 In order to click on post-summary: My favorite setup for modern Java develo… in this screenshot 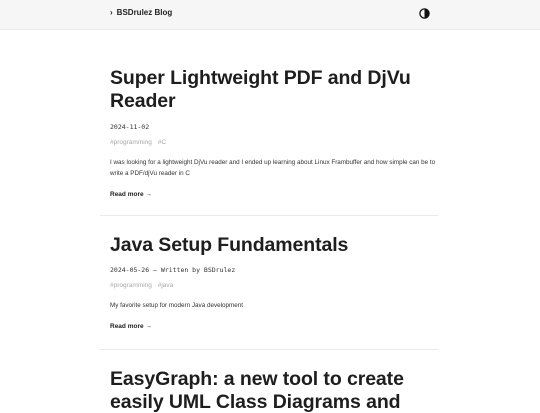, I will do `click(177, 305)`.